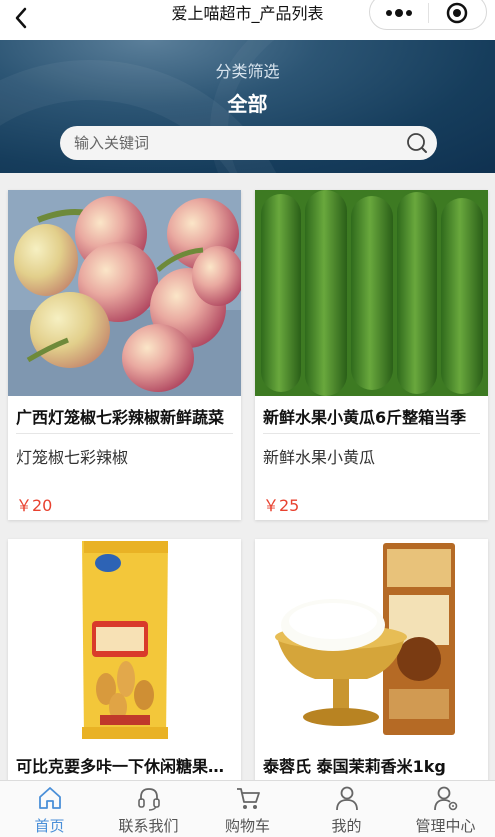 The width and height of the screenshot is (495, 837). Describe the element at coordinates (149, 799) in the screenshot. I see `headset-icon` at that location.